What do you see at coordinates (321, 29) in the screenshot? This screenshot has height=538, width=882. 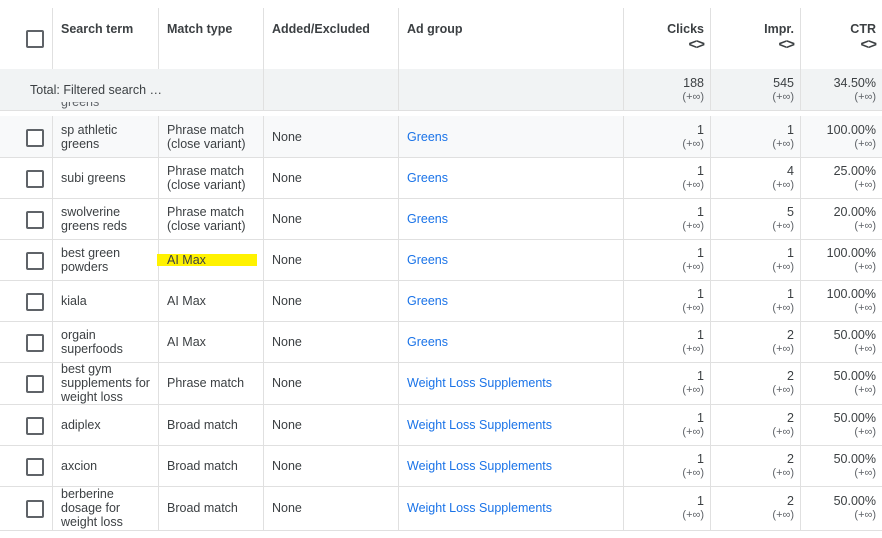 I see `header-added-excluded-label: Added/Excluded` at bounding box center [321, 29].